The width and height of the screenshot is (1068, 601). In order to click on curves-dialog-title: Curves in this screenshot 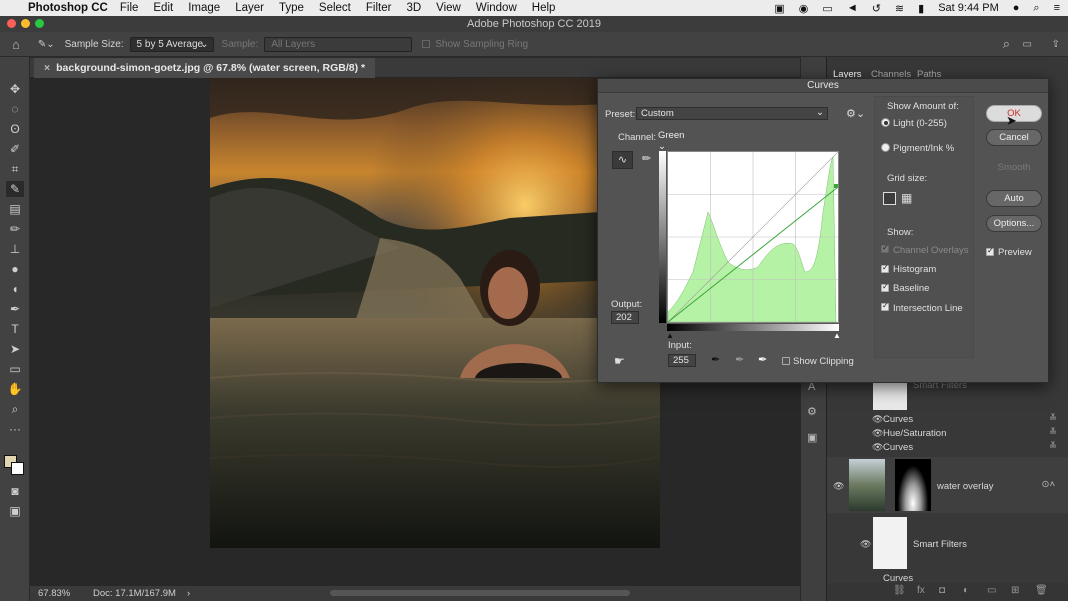, I will do `click(823, 86)`.